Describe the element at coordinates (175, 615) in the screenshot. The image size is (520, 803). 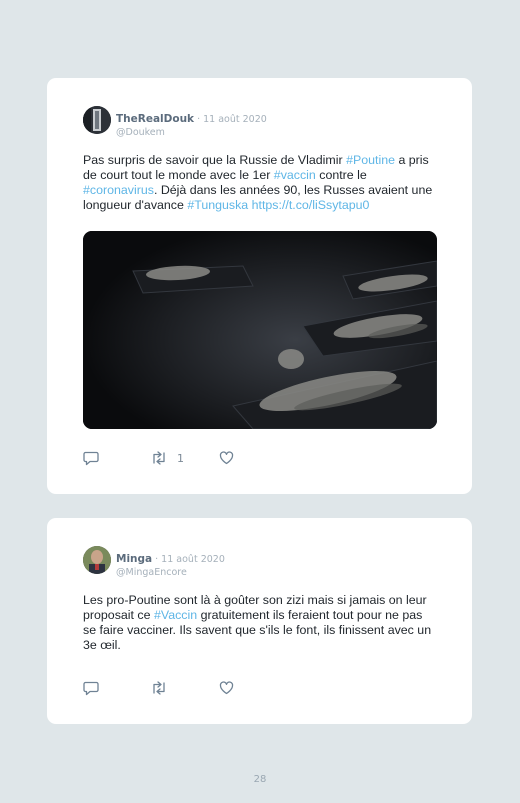
I see `hashtag-link: #Vaccin` at that location.